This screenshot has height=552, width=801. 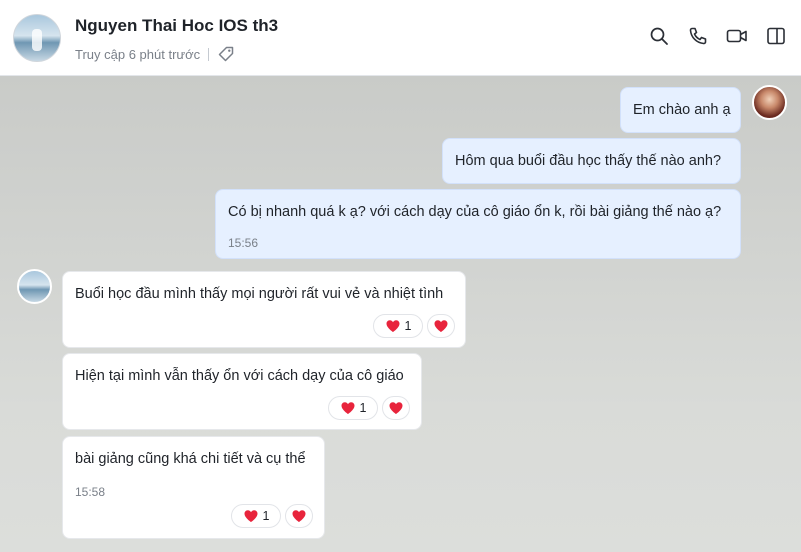 What do you see at coordinates (717, 36) in the screenshot?
I see `header-toolbar` at bounding box center [717, 36].